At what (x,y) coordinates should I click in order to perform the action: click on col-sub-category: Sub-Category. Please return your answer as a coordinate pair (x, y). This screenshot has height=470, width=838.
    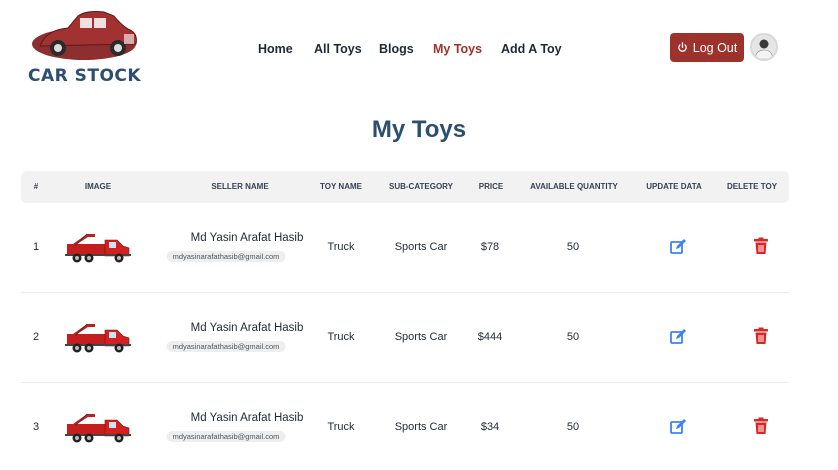
    Looking at the image, I should click on (421, 186).